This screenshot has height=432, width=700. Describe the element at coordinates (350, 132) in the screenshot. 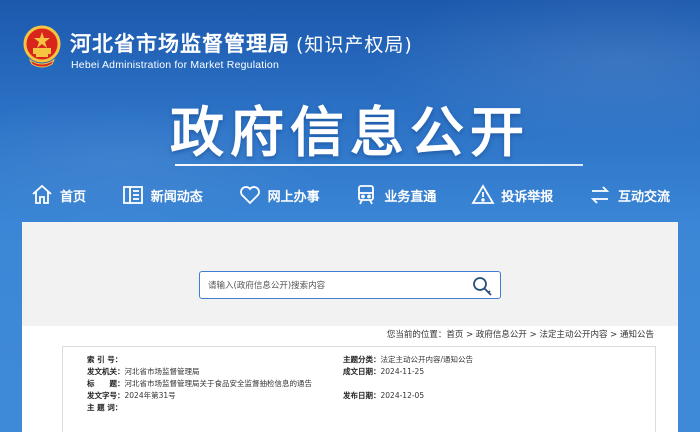

I see `page-hero-title: 政府信息公开` at that location.